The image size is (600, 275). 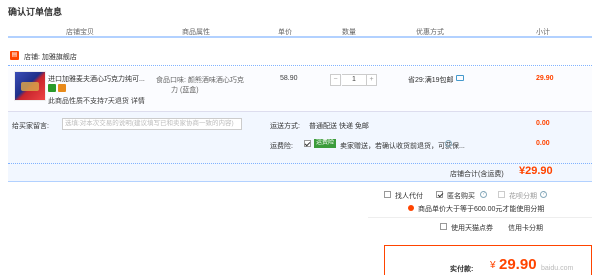 I want to click on insurance-label: 运费险:, so click(x=281, y=146).